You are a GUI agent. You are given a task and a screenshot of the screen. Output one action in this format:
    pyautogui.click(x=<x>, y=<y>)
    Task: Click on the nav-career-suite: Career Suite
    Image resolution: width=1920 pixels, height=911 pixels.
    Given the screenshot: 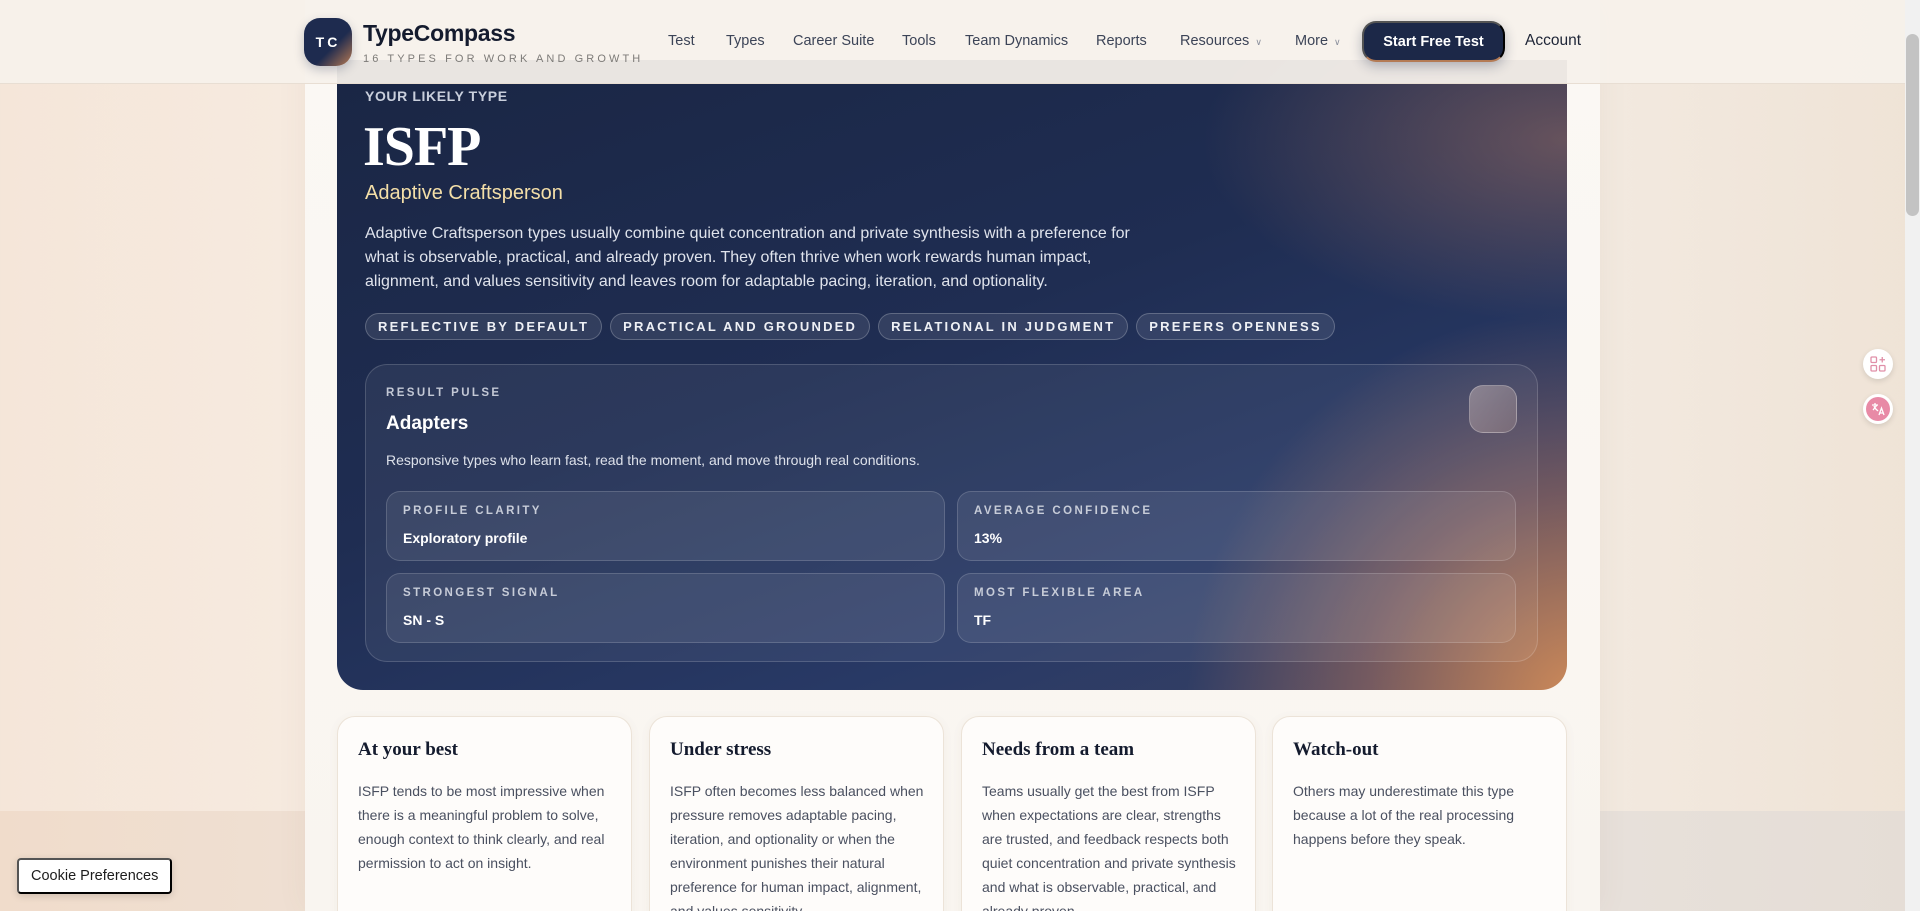 What is the action you would take?
    pyautogui.click(x=833, y=41)
    